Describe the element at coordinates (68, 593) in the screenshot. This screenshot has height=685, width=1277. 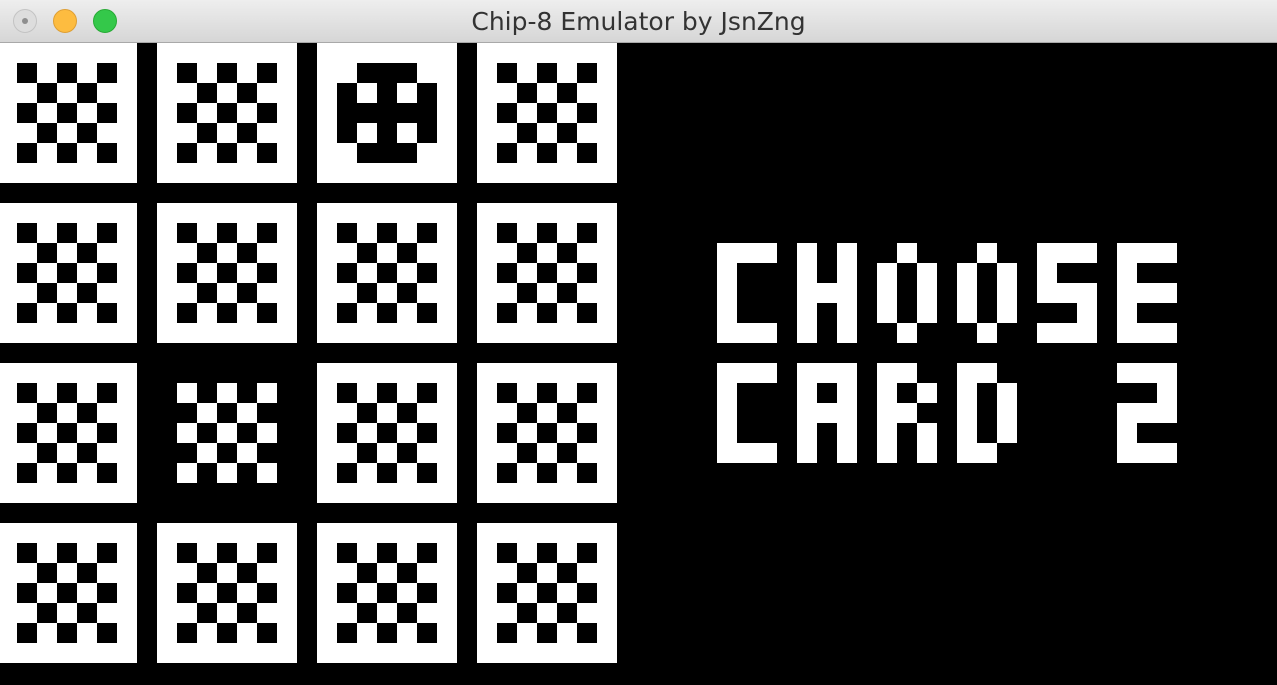
I see `card-r4-c1` at that location.